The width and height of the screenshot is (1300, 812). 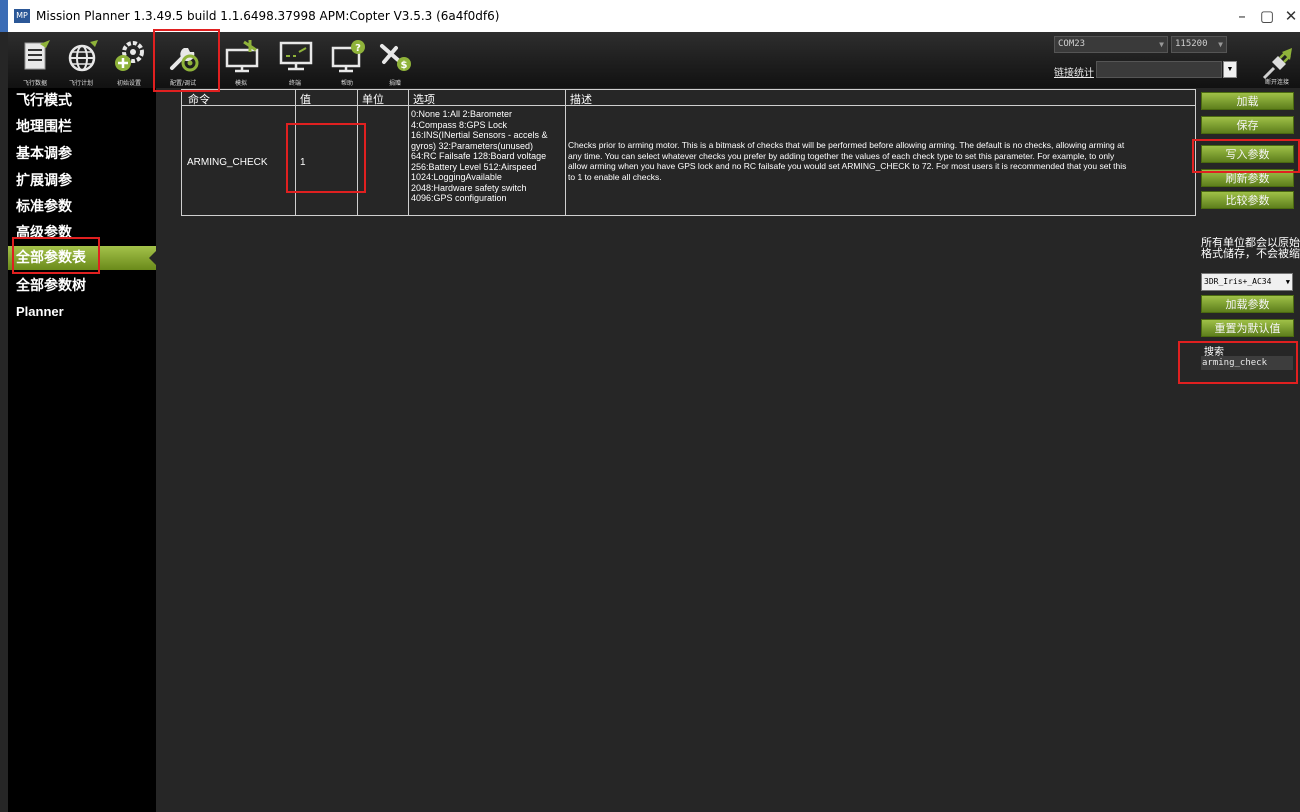 What do you see at coordinates (469, 187) in the screenshot?
I see `option-line: 2048:Hardware safety switch` at bounding box center [469, 187].